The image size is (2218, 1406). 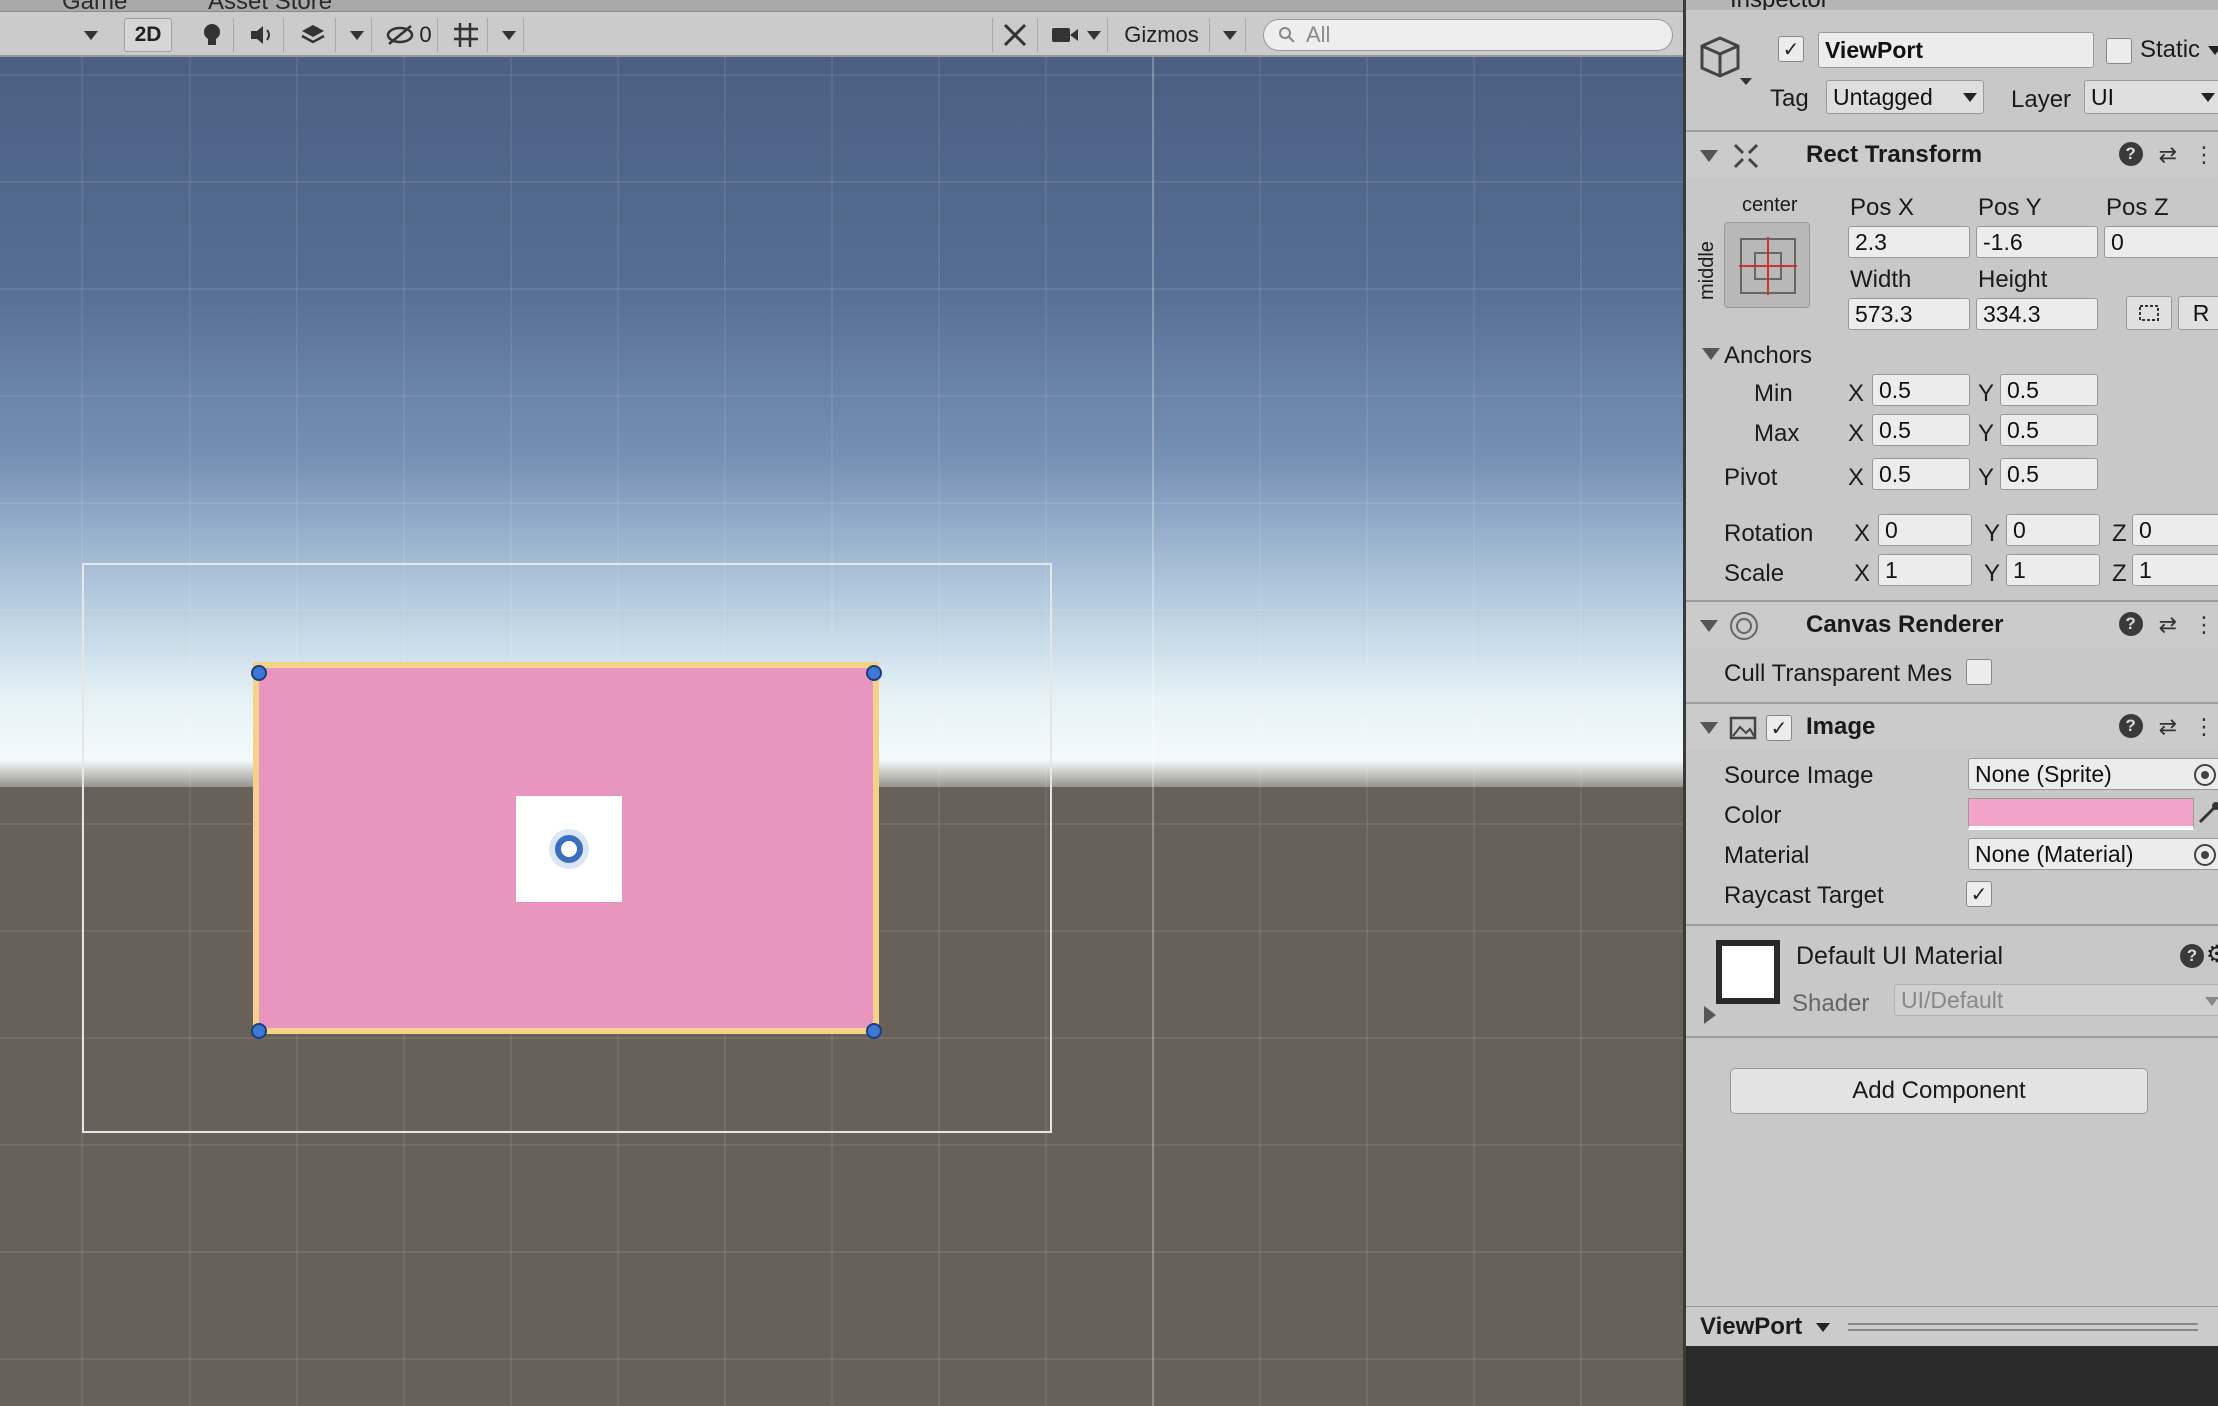 What do you see at coordinates (2151, 97) in the screenshot?
I see `layer-dropdown: UI` at bounding box center [2151, 97].